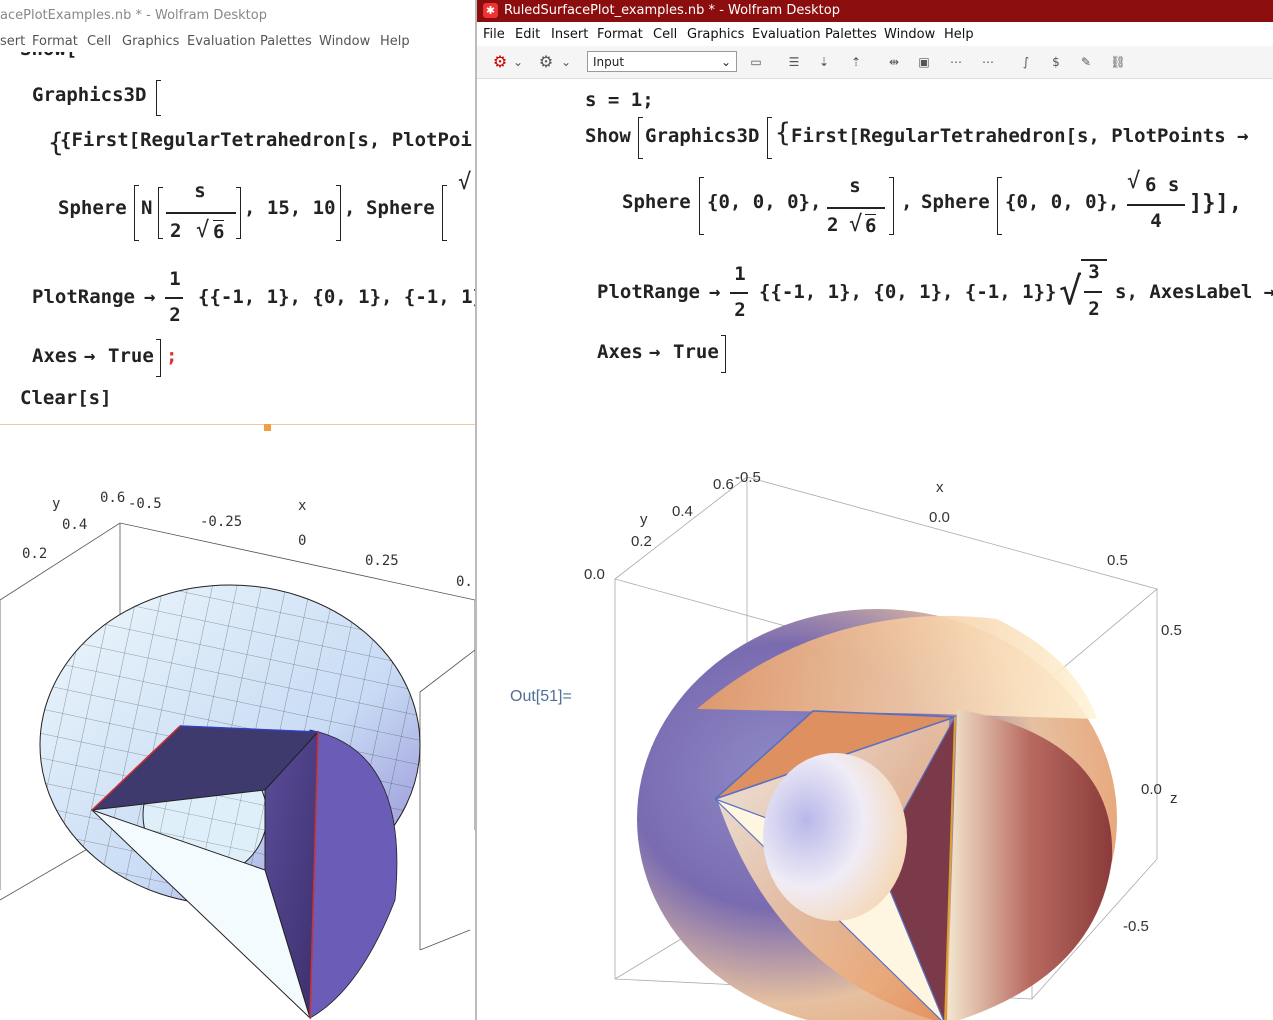  I want to click on show-partial: Show[, so click(48, 56).